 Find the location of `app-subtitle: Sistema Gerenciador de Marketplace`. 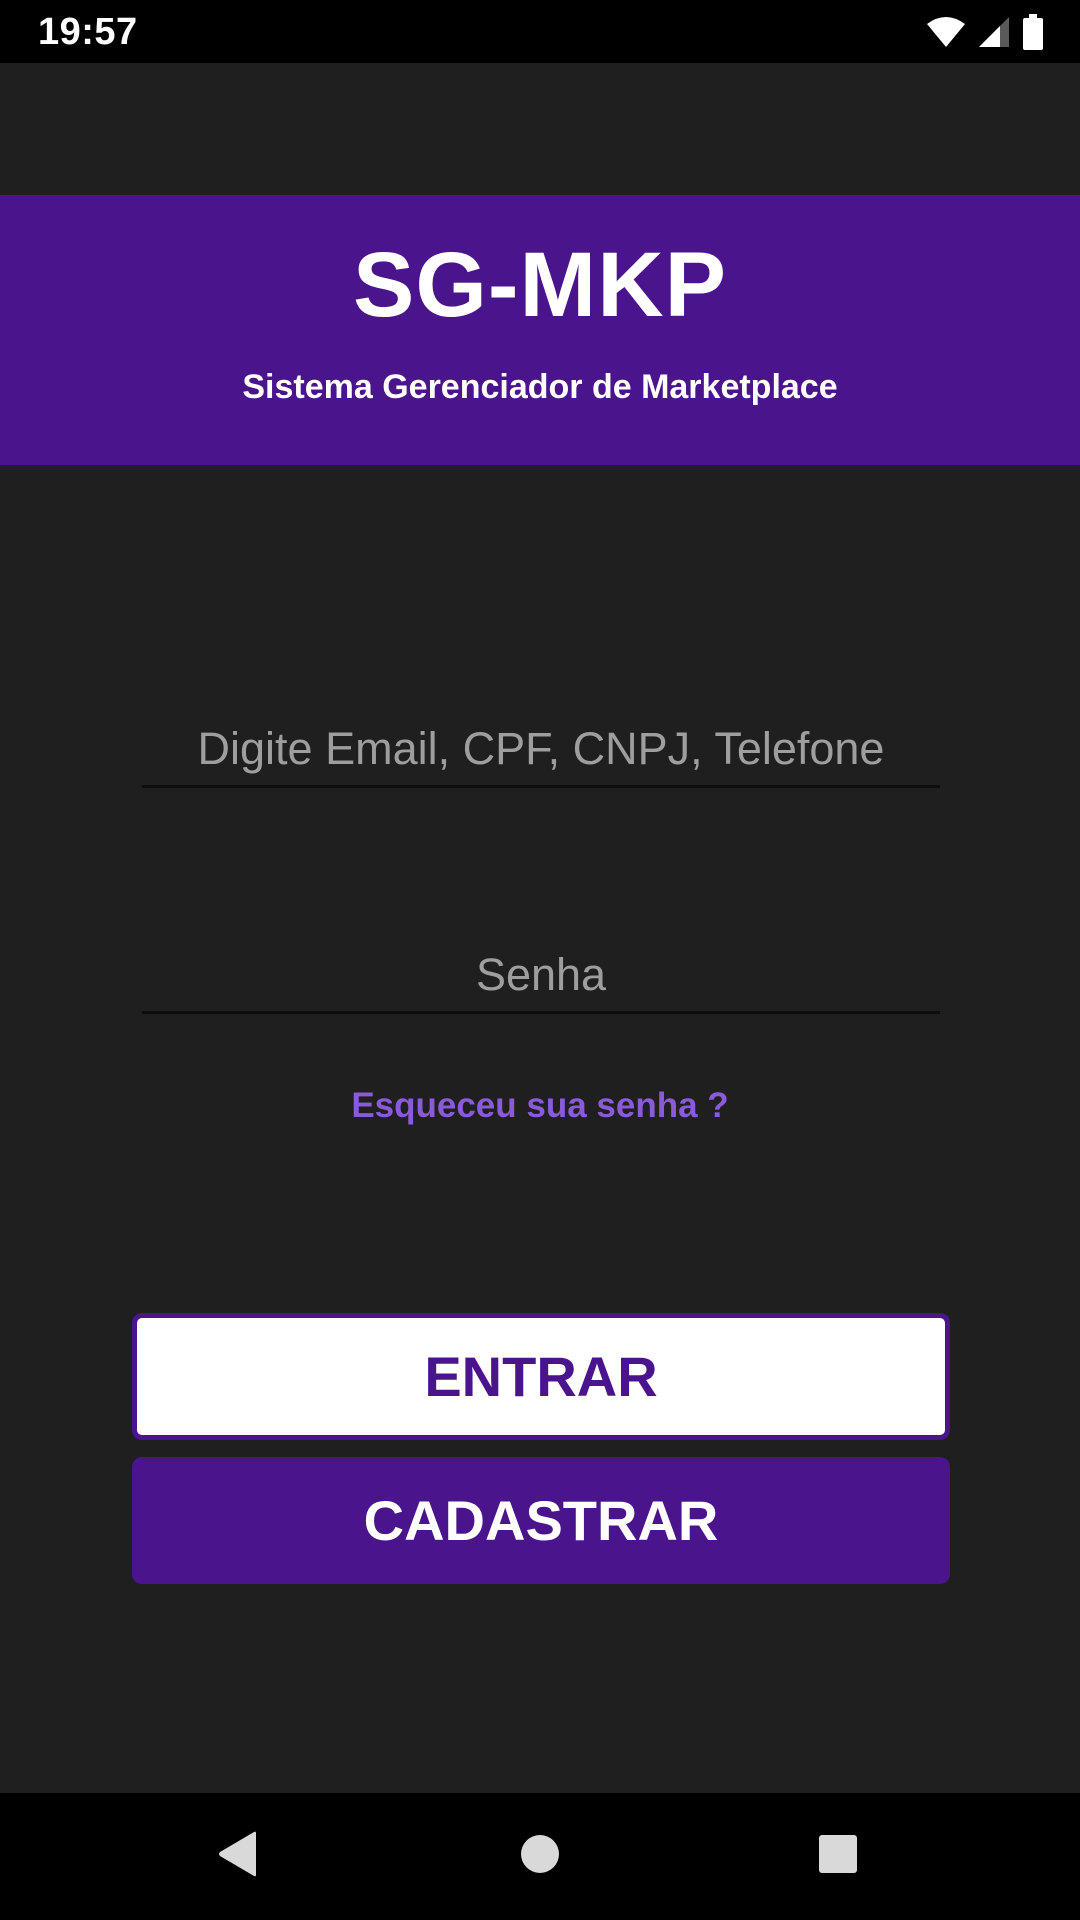

app-subtitle: Sistema Gerenciador de Marketplace is located at coordinates (540, 387).